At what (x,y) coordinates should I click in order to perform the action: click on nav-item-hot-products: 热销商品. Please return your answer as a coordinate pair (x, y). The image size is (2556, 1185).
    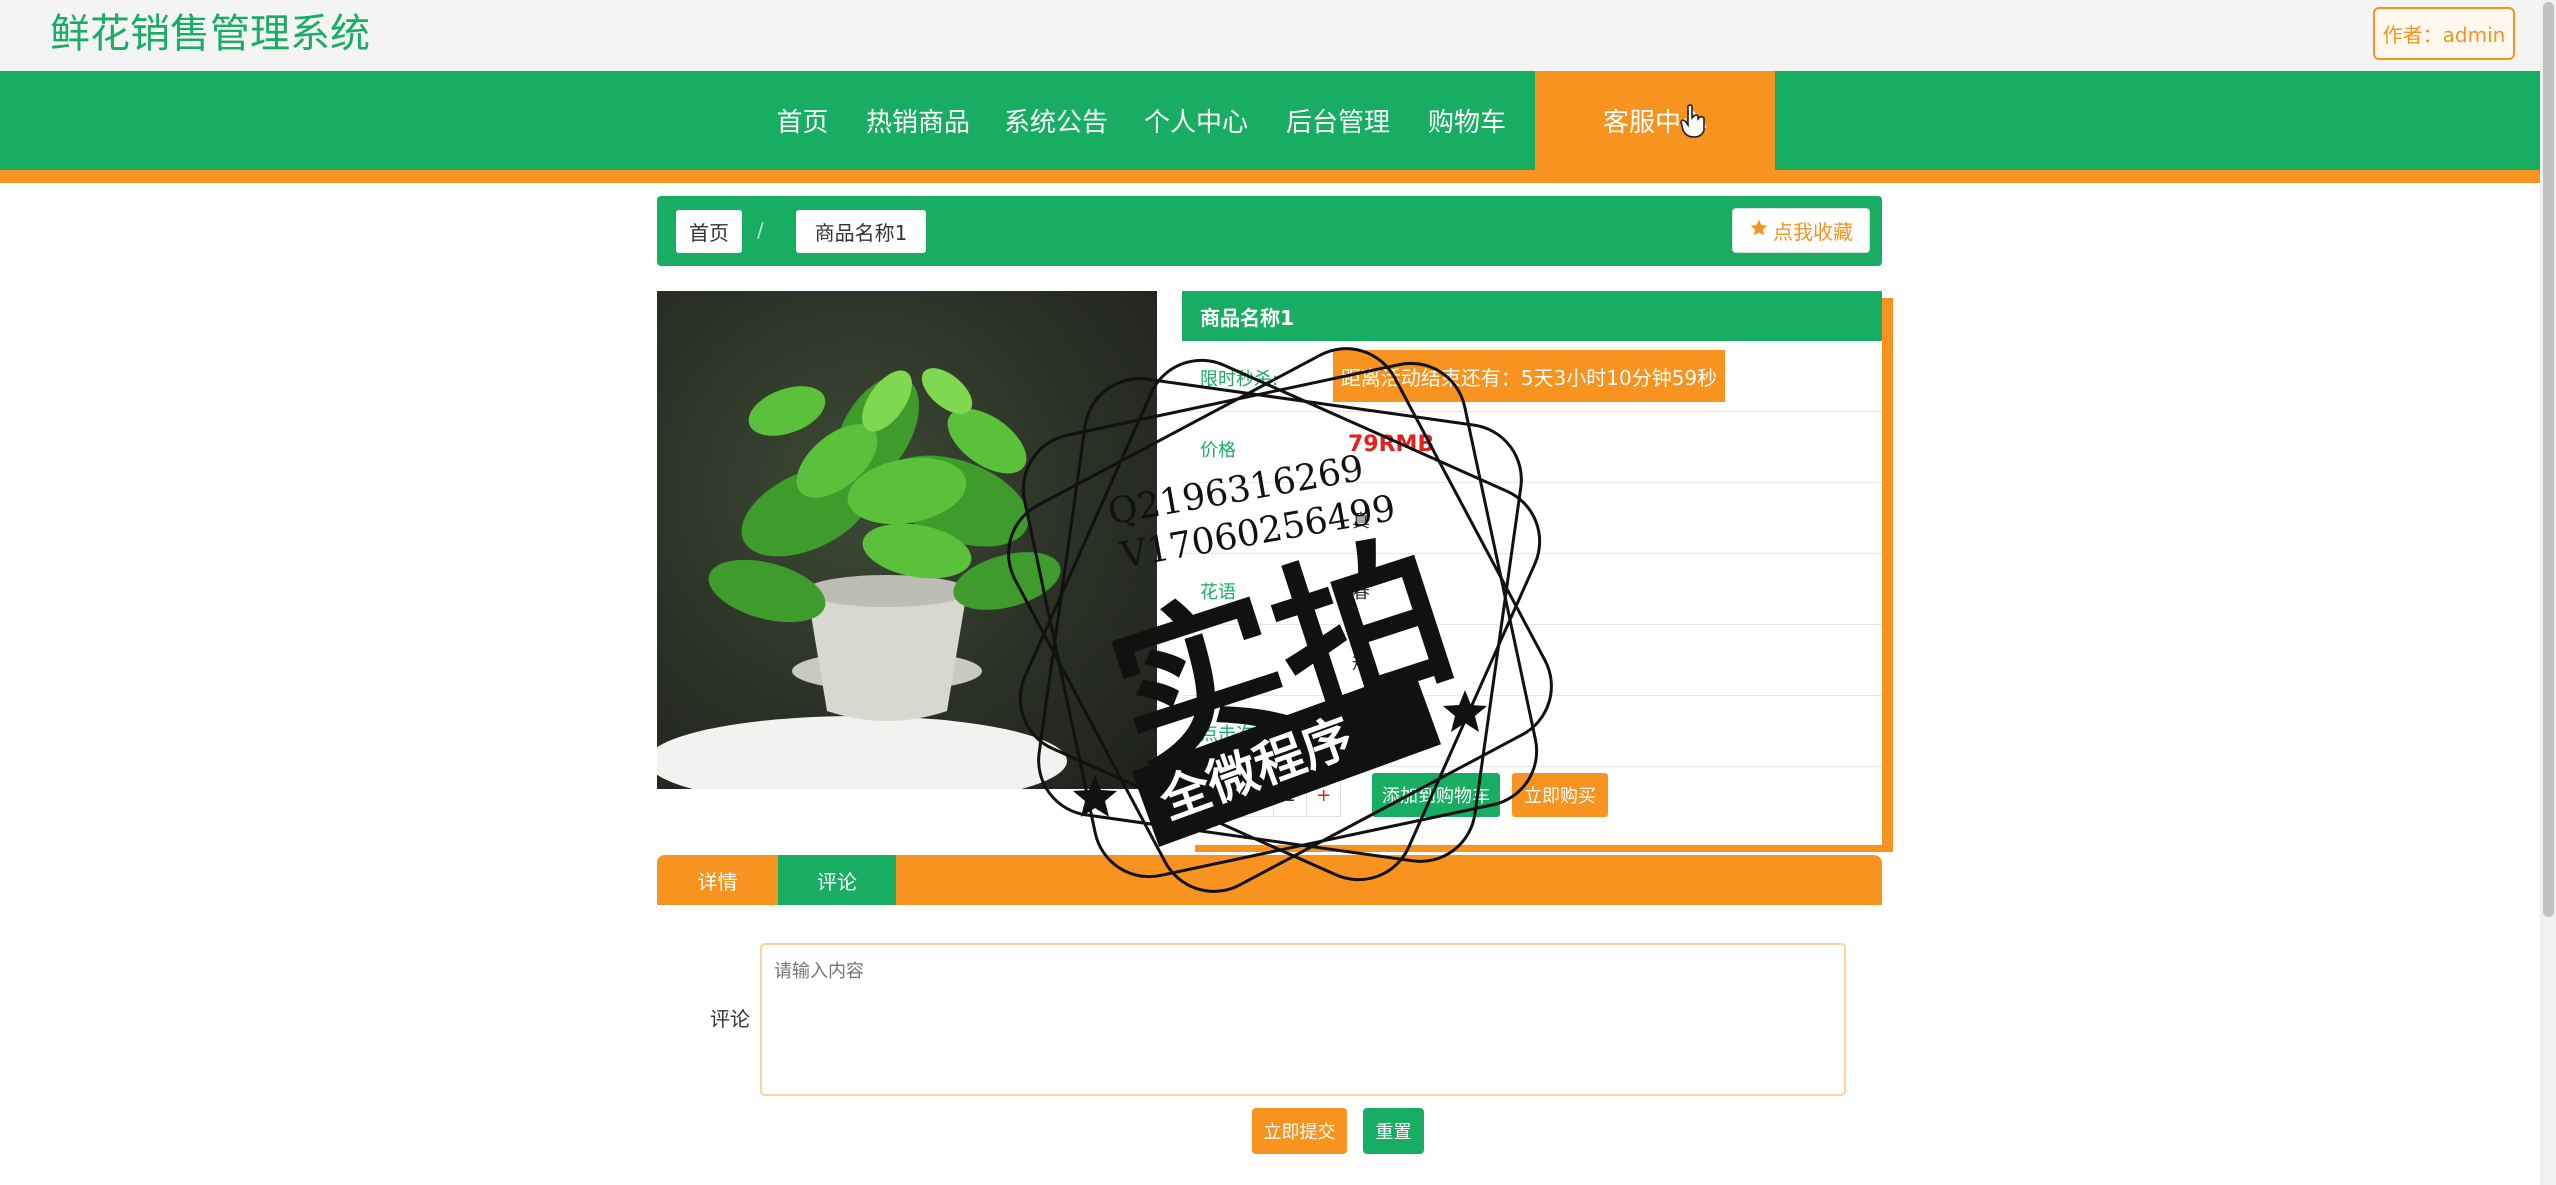
    Looking at the image, I should click on (918, 120).